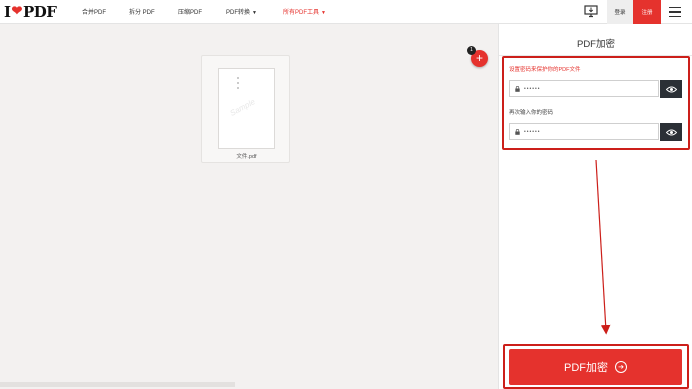 The width and height of the screenshot is (692, 389). I want to click on monitor-download-icon, so click(591, 10).